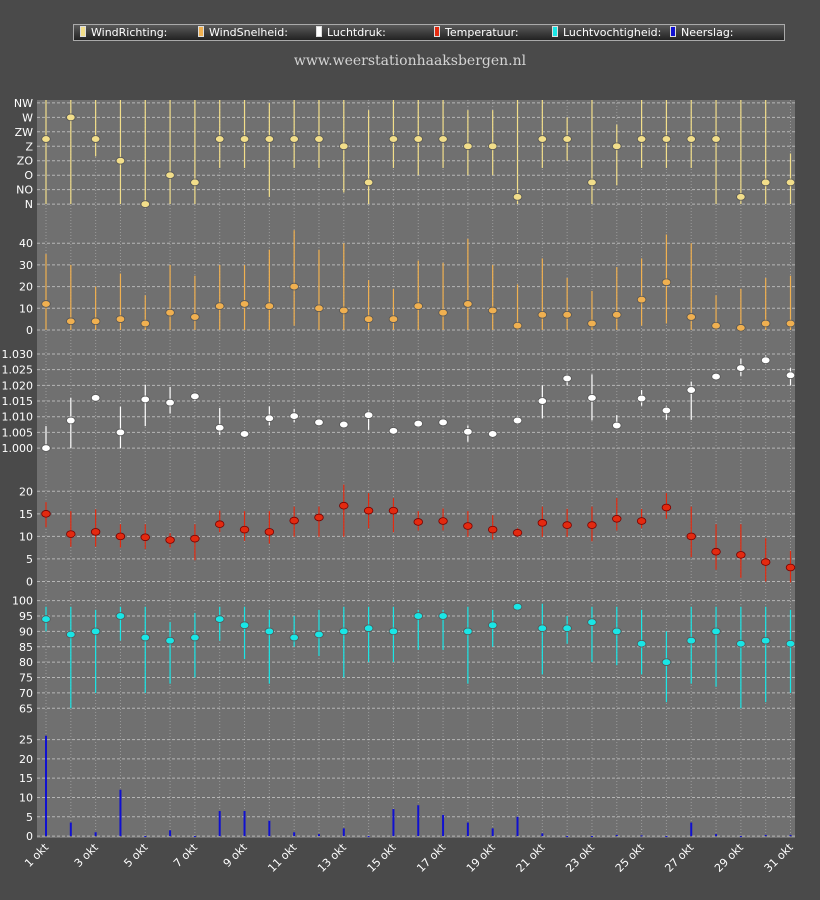 The height and width of the screenshot is (900, 820). I want to click on x-tick-label: 11 okt, so click(282, 857).